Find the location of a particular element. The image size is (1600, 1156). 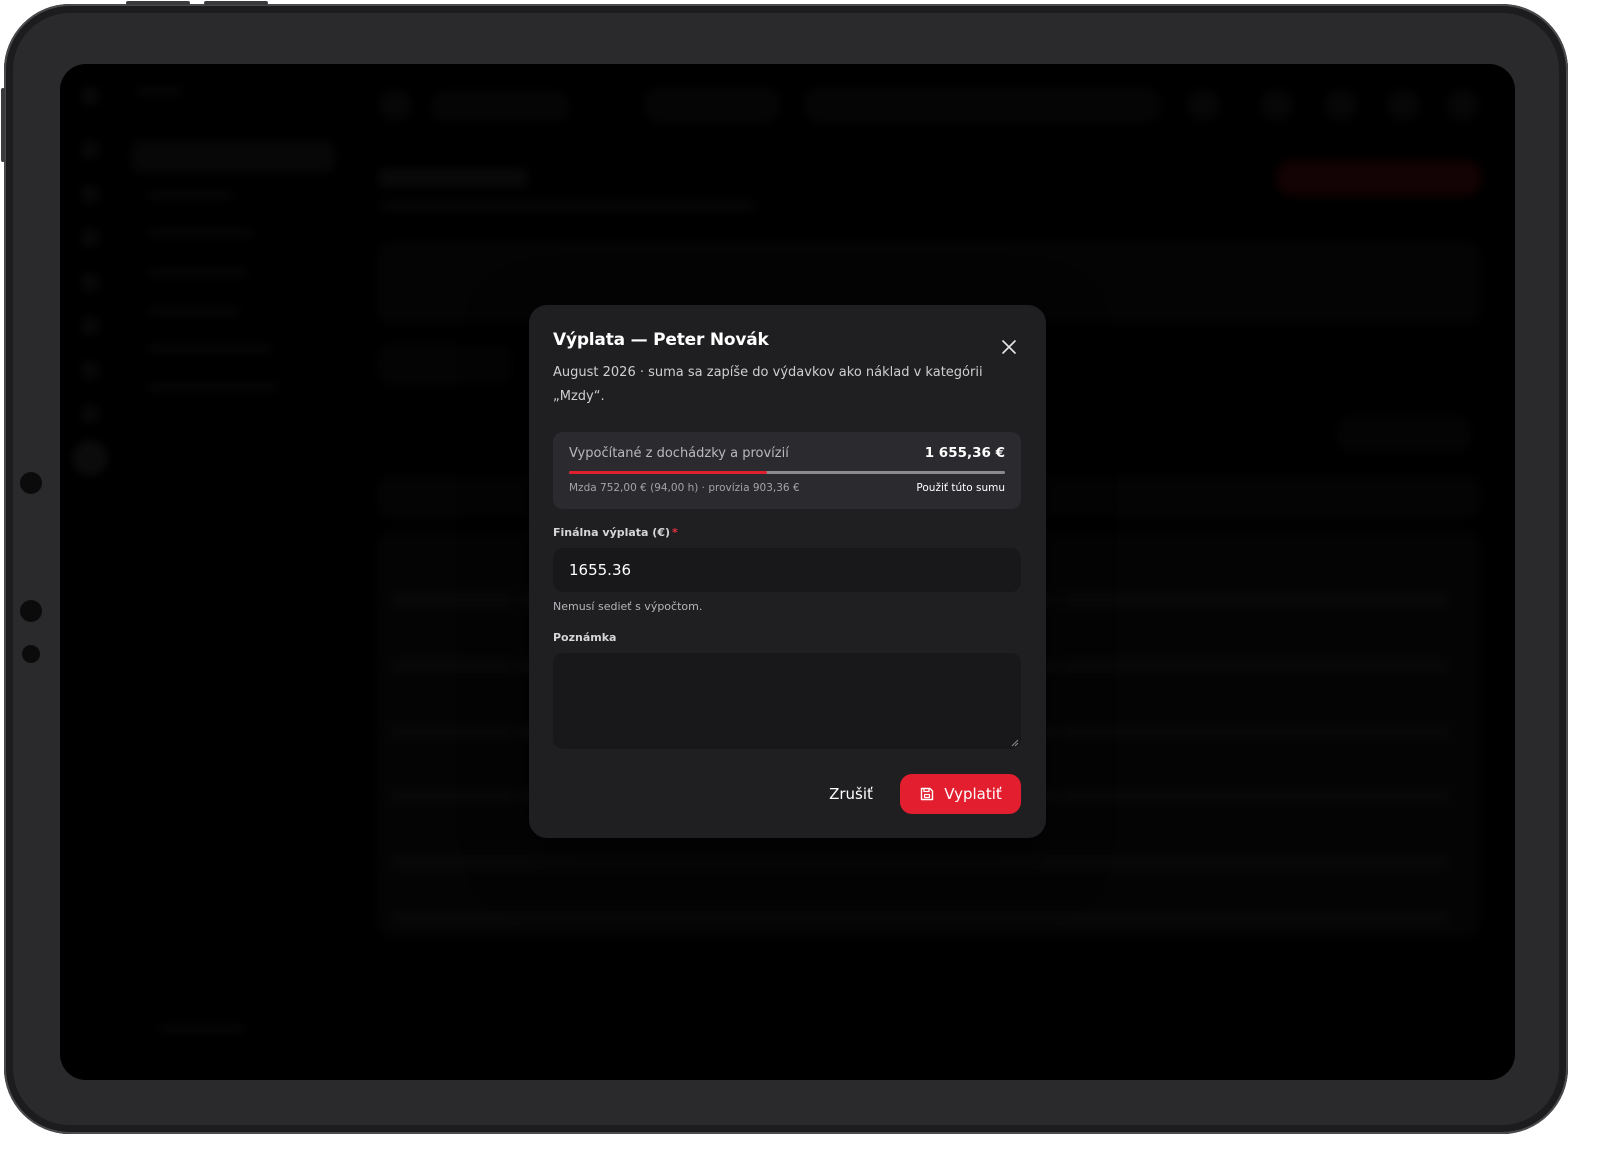

power-button is located at coordinates (3, 125).